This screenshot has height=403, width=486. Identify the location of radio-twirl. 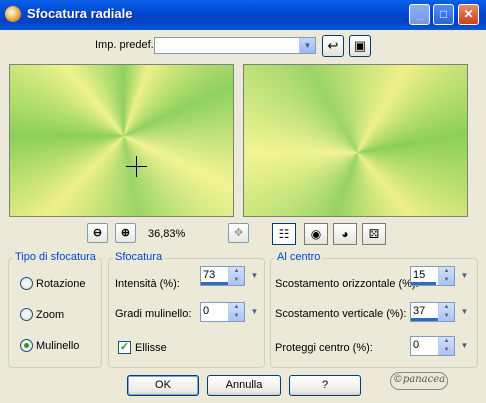
(26, 345).